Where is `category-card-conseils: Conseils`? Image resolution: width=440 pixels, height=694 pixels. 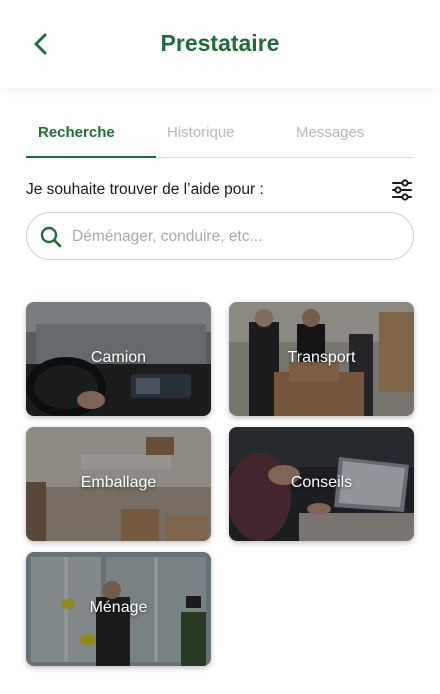
category-card-conseils: Conseils is located at coordinates (321, 484).